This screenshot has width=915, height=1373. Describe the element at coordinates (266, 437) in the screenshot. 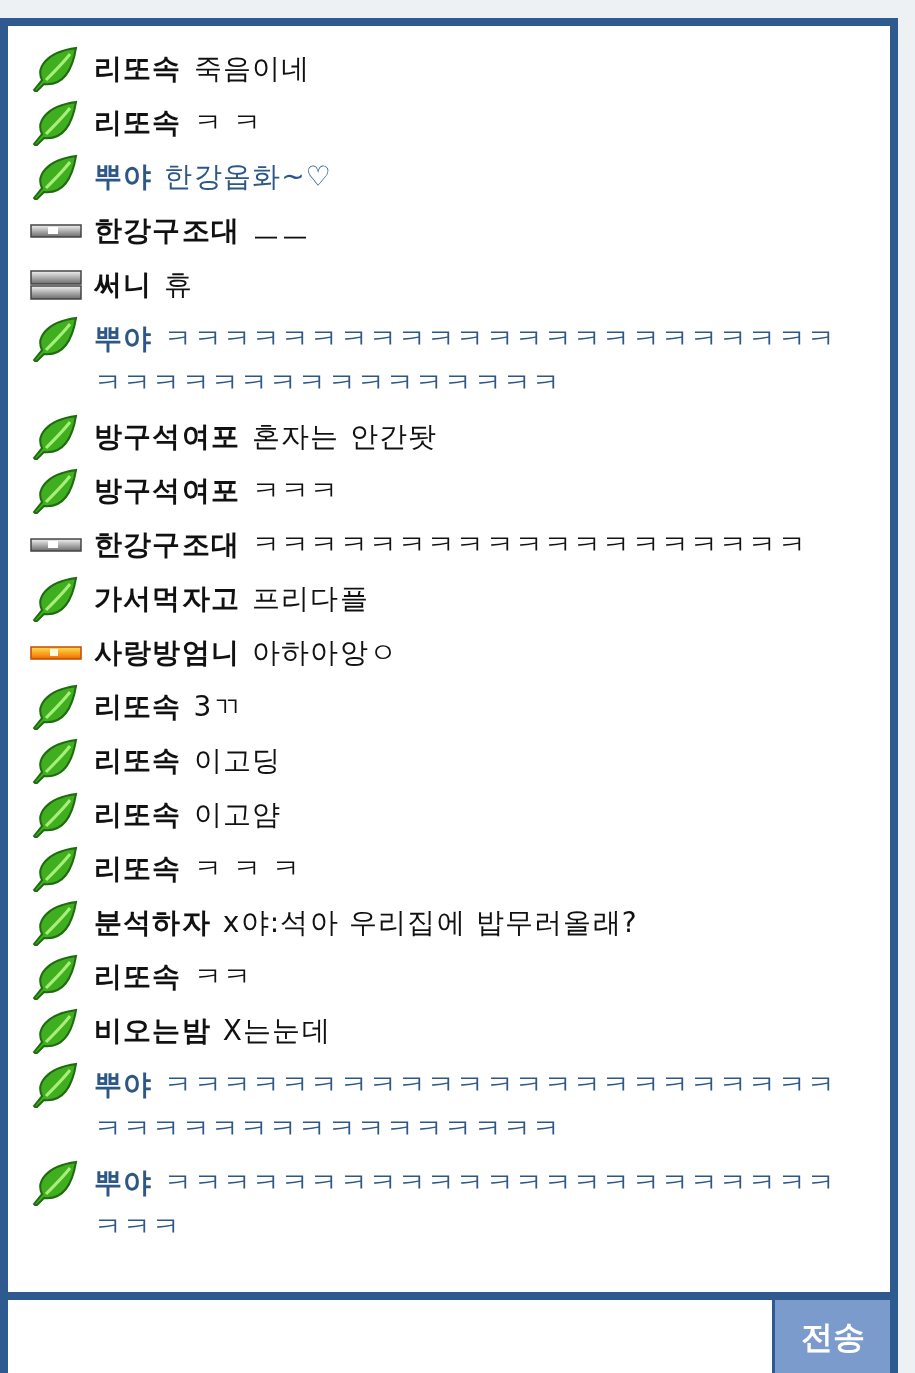

I see `chat-message: 방구석여포 혼자는 안간돳` at that location.